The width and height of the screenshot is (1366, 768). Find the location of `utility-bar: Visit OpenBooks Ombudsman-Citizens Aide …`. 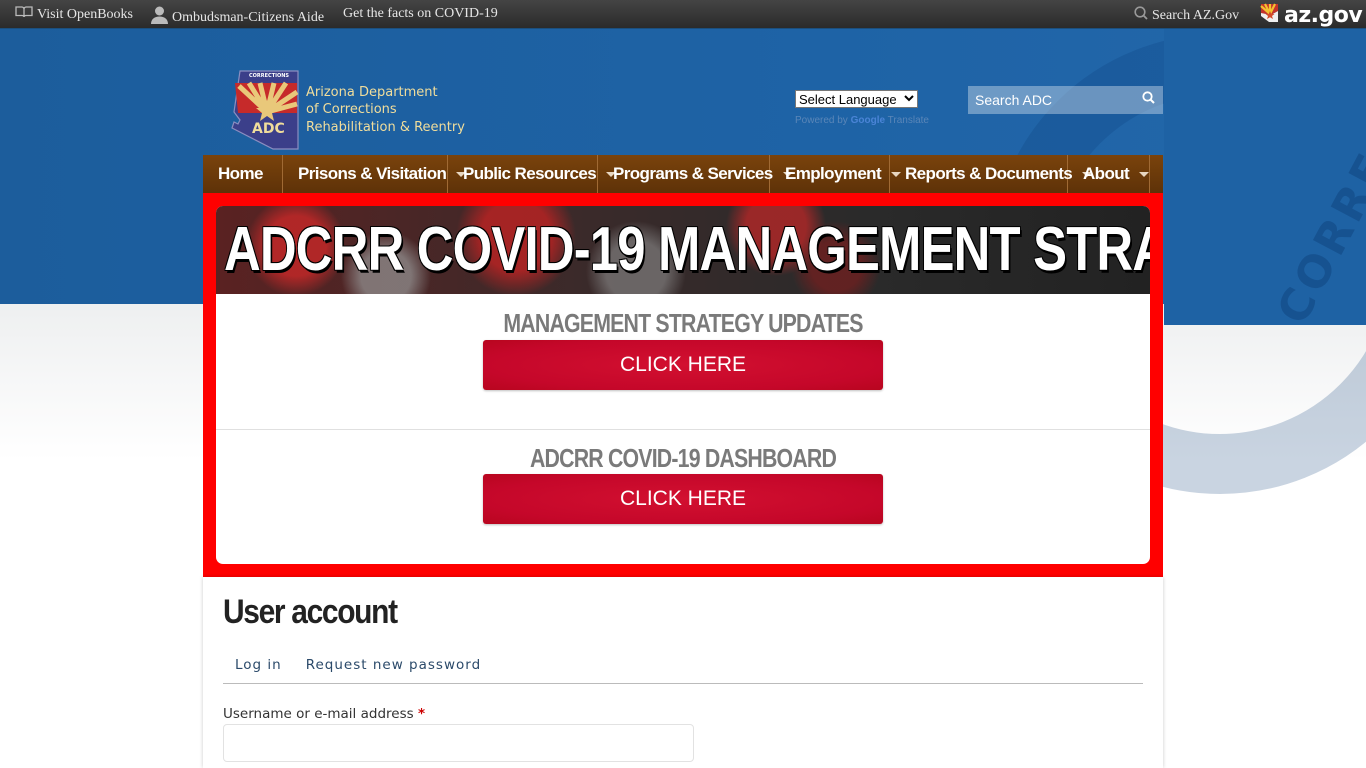

utility-bar: Visit OpenBooks Ombudsman-Citizens Aide … is located at coordinates (683, 14).